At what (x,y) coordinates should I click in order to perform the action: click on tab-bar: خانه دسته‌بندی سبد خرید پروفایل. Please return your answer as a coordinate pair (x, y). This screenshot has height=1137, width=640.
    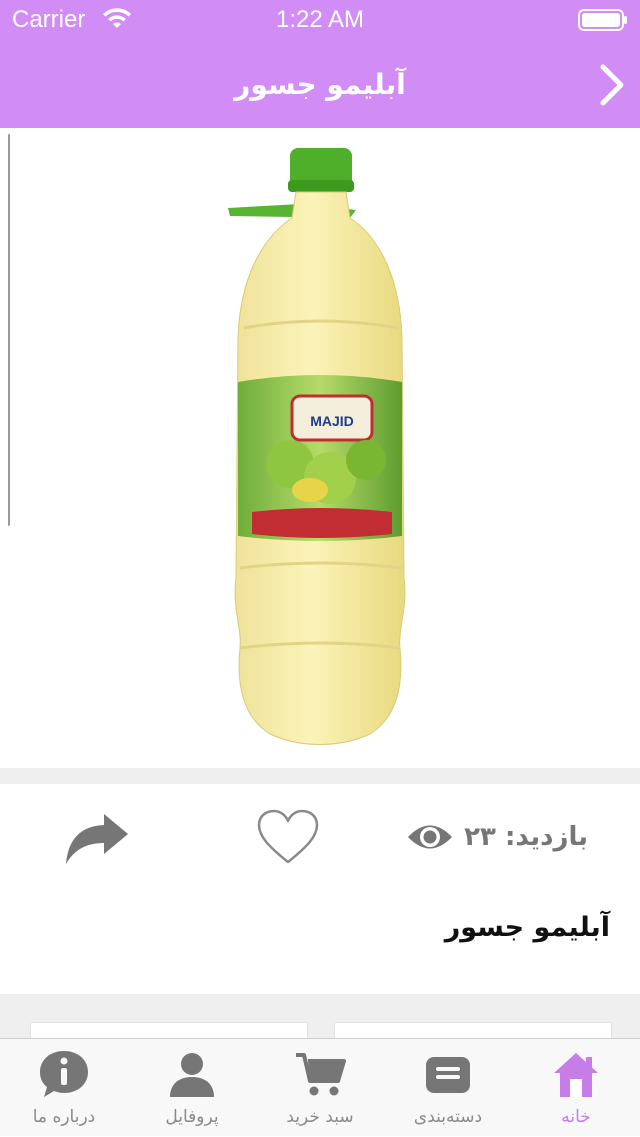
    Looking at the image, I should click on (320, 1087).